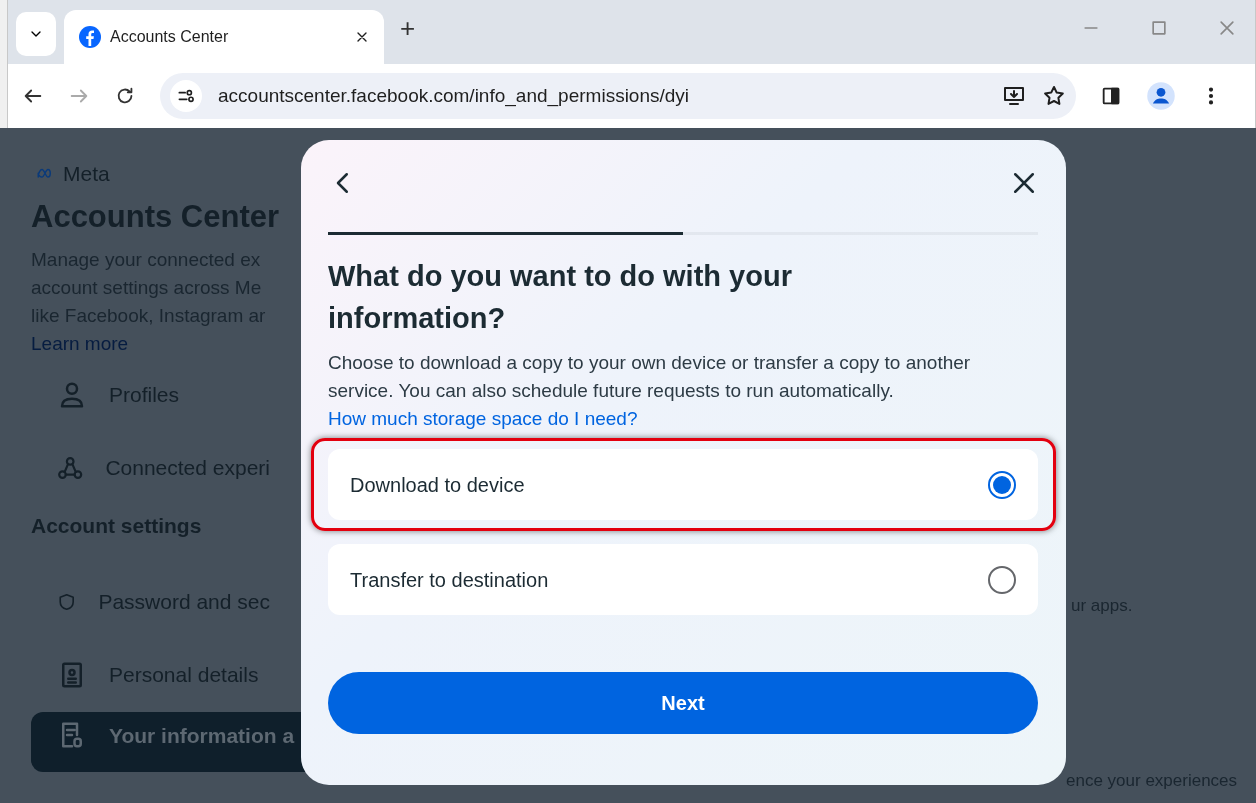 Image resolution: width=1256 pixels, height=803 pixels. What do you see at coordinates (1054, 96) in the screenshot?
I see `star-icon` at bounding box center [1054, 96].